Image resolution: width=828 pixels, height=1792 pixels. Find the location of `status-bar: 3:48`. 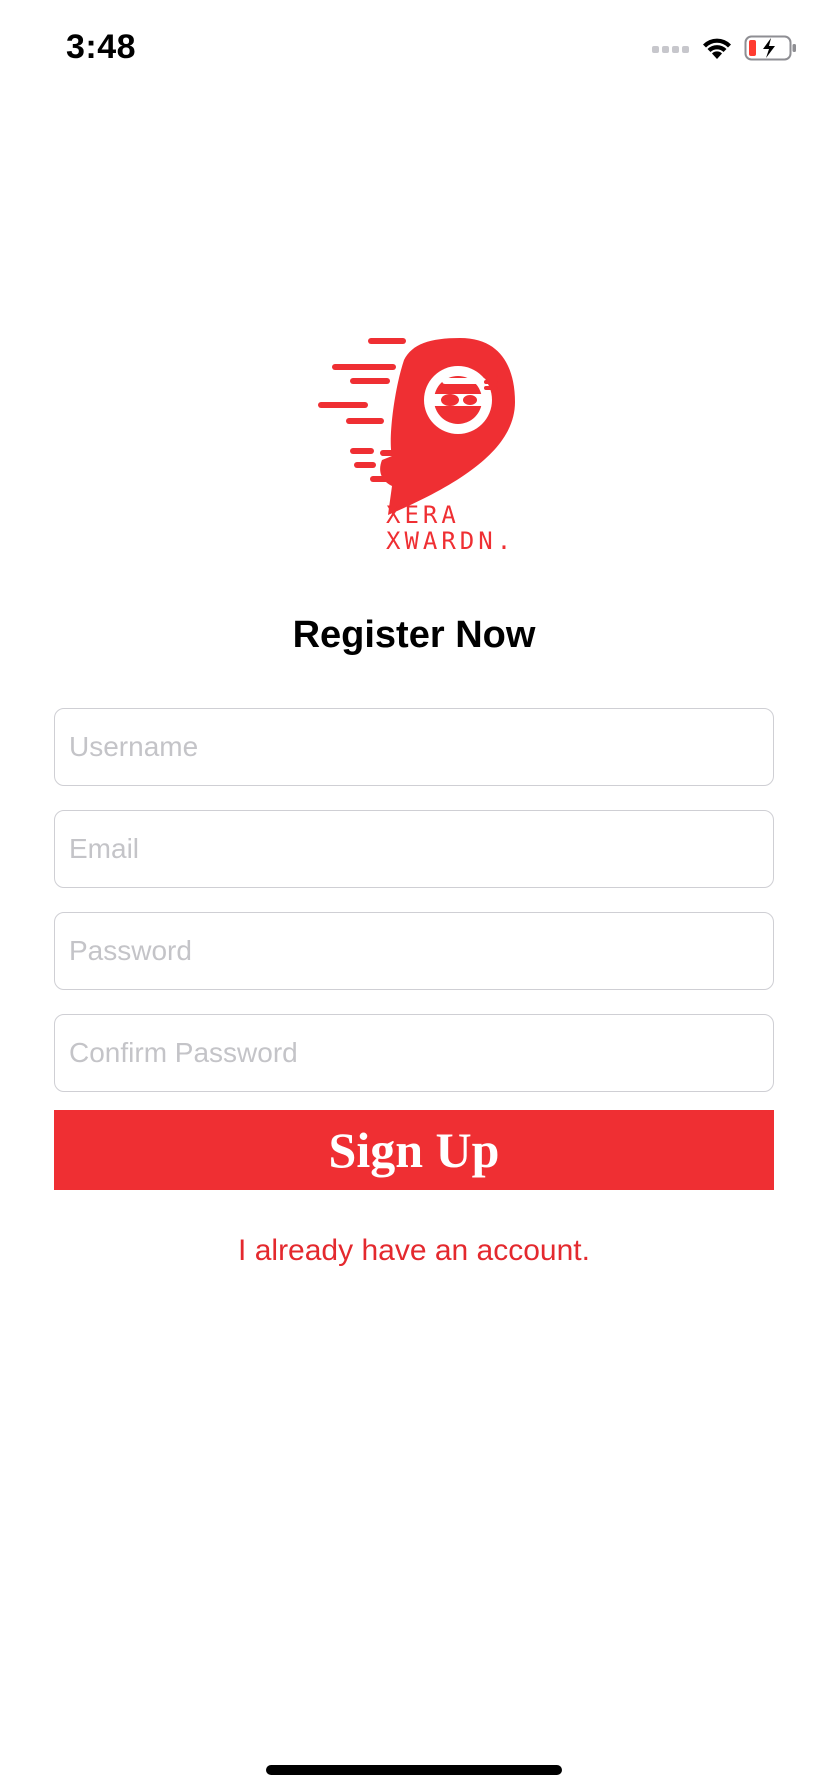

status-bar: 3:48 is located at coordinates (414, 50).